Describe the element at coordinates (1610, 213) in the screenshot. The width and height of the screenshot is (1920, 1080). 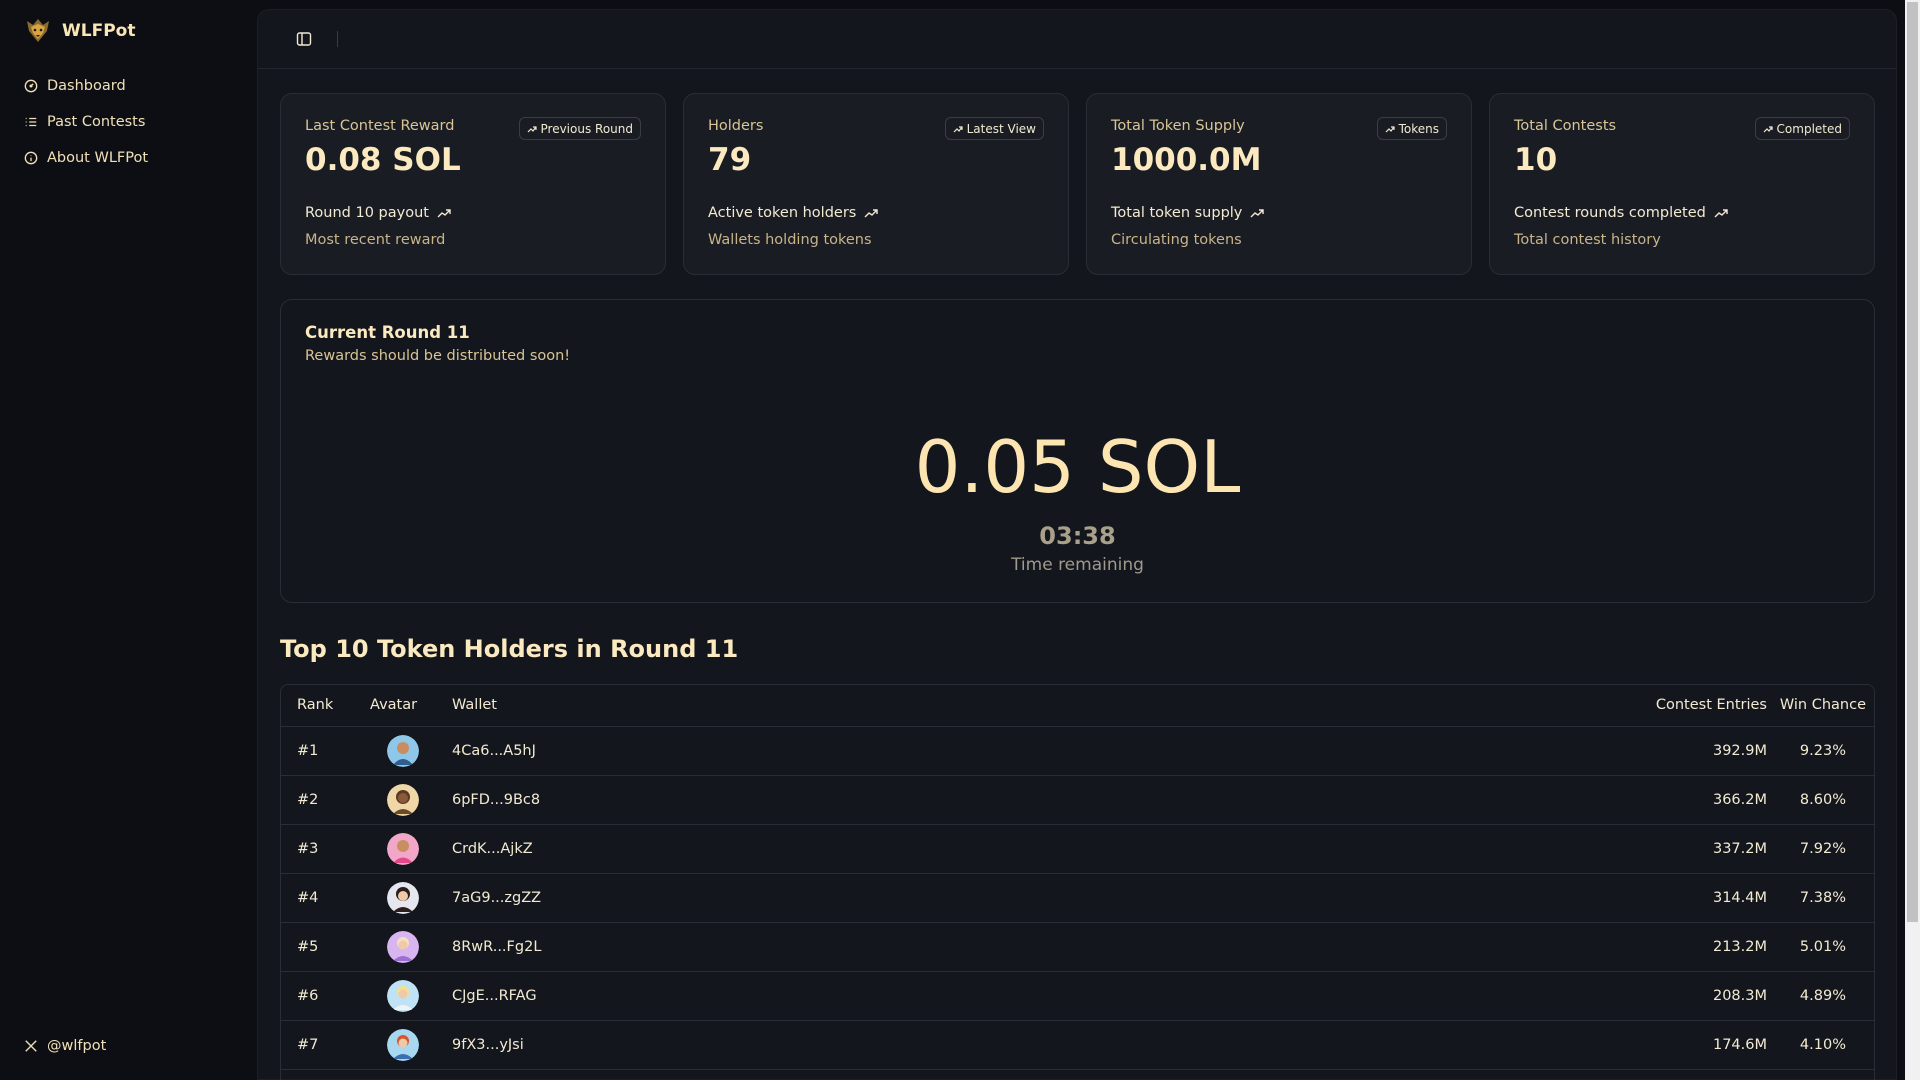
I see `footer-label: Contest rounds completed` at that location.